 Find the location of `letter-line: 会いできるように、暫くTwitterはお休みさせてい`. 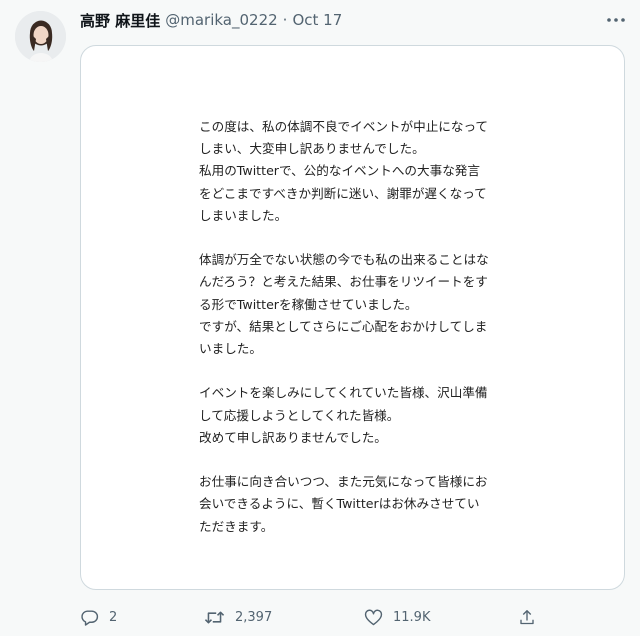

letter-line: 会いできるように、暫くTwitterはお休みさせてい is located at coordinates (339, 504).